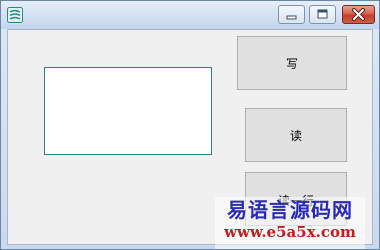 Image resolution: width=380 pixels, height=250 pixels. I want to click on read-line-button: 读一行, so click(296, 199).